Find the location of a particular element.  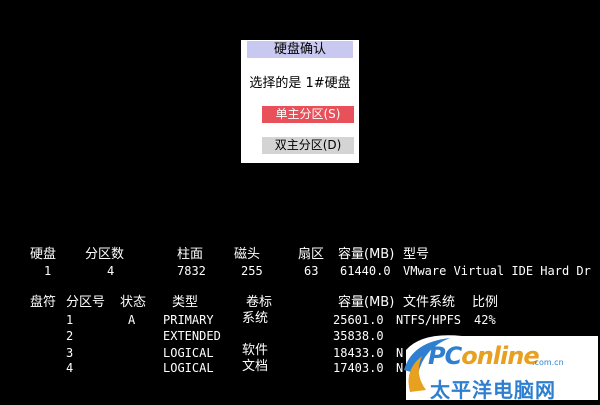

part-header-type: 类型 is located at coordinates (185, 302).